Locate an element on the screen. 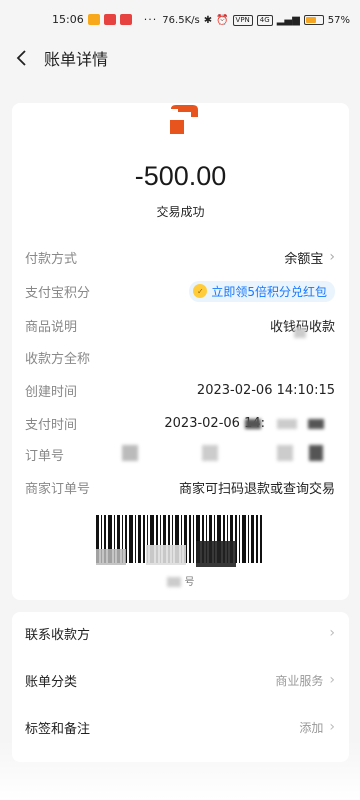 The height and width of the screenshot is (800, 360). goods-label: 商品说明 is located at coordinates (51, 327).